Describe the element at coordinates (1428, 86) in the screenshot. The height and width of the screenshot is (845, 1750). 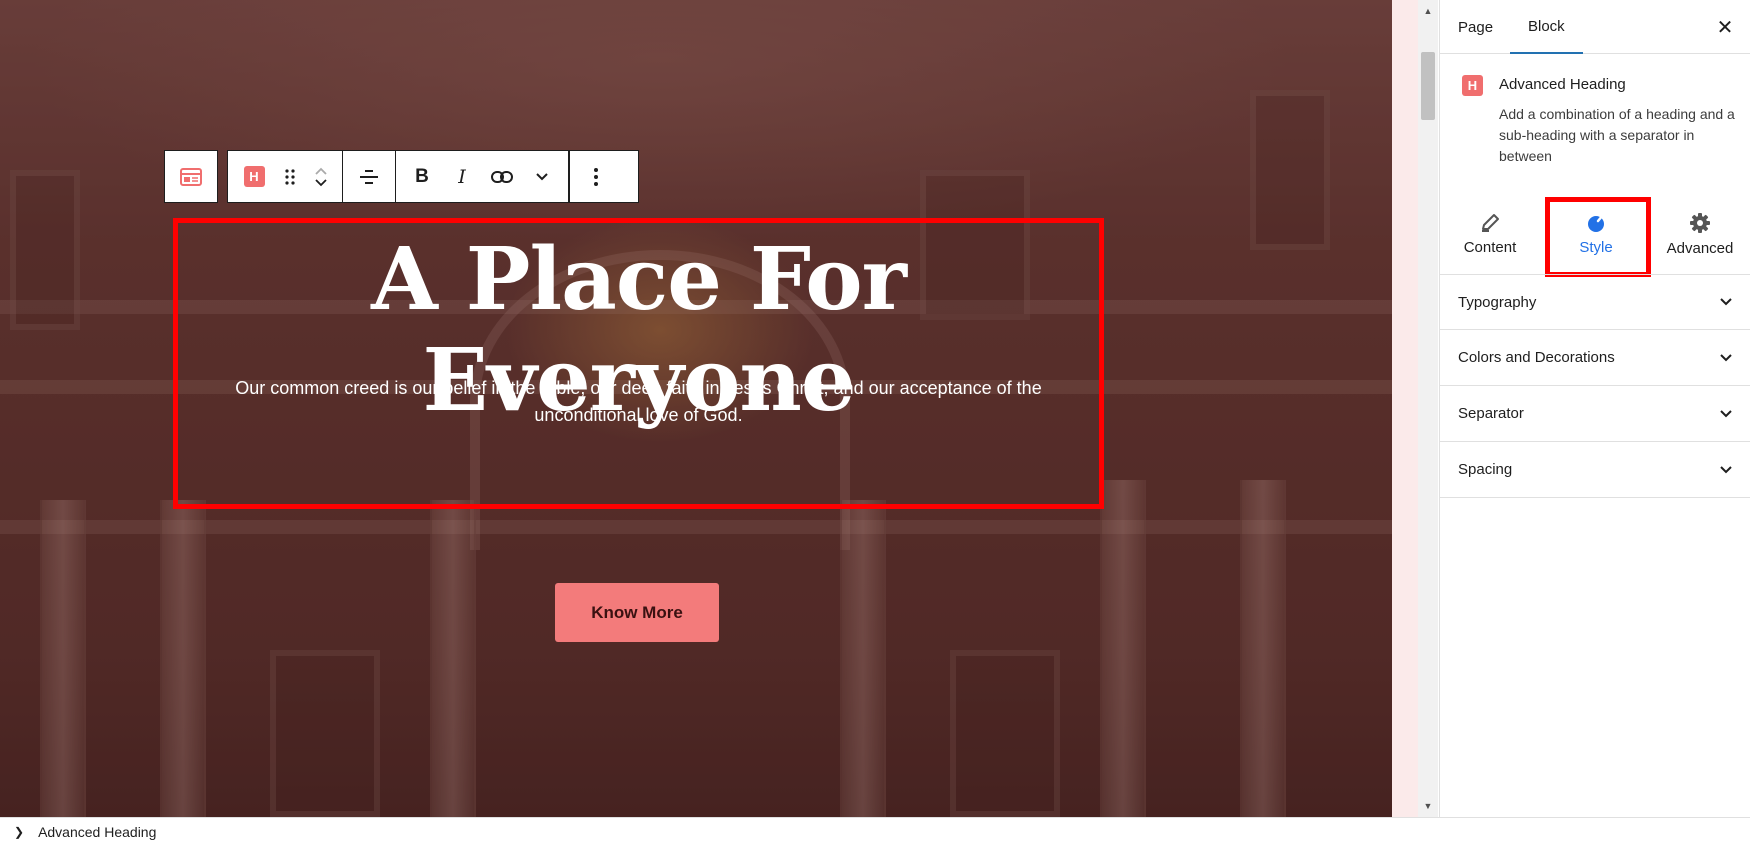
I see `scroll-thumb` at that location.